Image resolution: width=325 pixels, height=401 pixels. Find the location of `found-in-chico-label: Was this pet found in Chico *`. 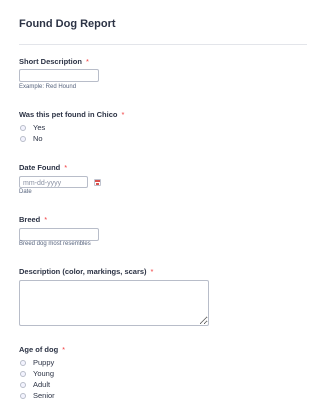

found-in-chico-label: Was this pet found in Chico * is located at coordinates (71, 114).